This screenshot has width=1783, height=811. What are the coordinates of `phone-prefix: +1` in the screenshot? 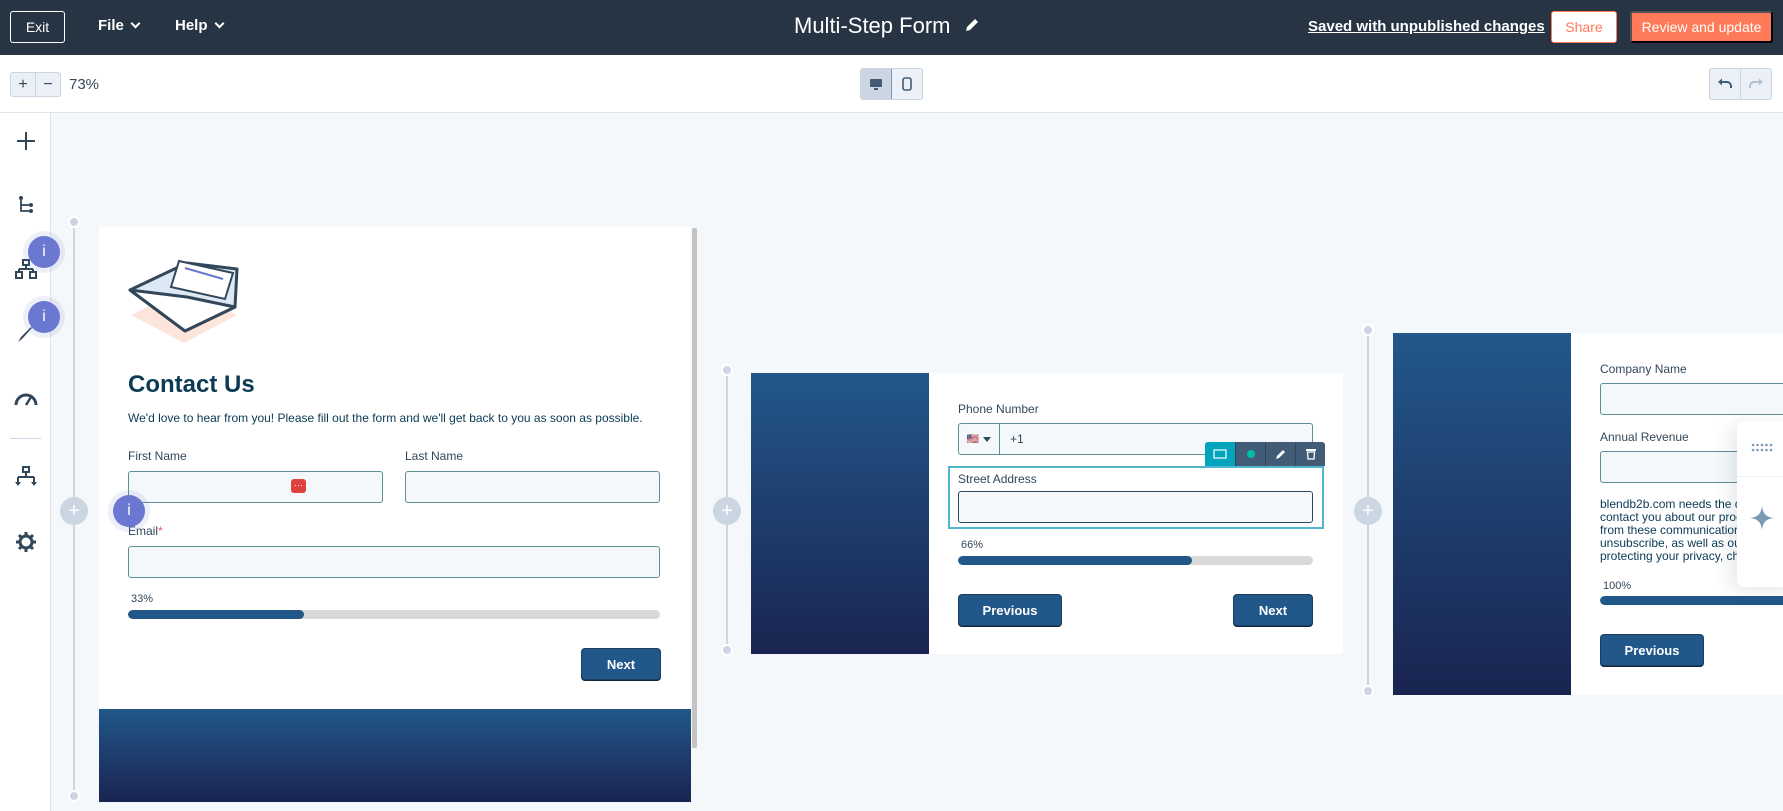 It's located at (1017, 439).